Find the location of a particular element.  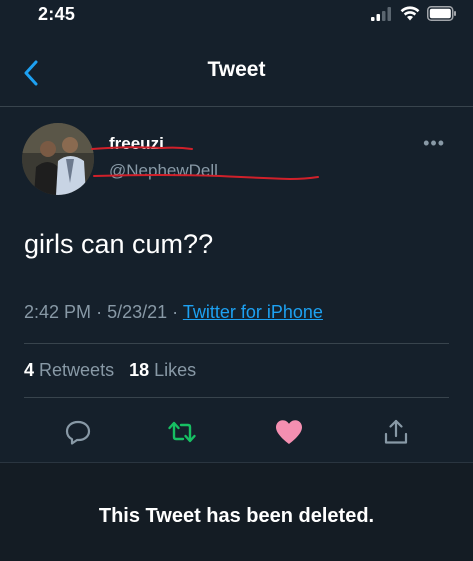

deleted-message: This Tweet has been deleted. is located at coordinates (236, 516).